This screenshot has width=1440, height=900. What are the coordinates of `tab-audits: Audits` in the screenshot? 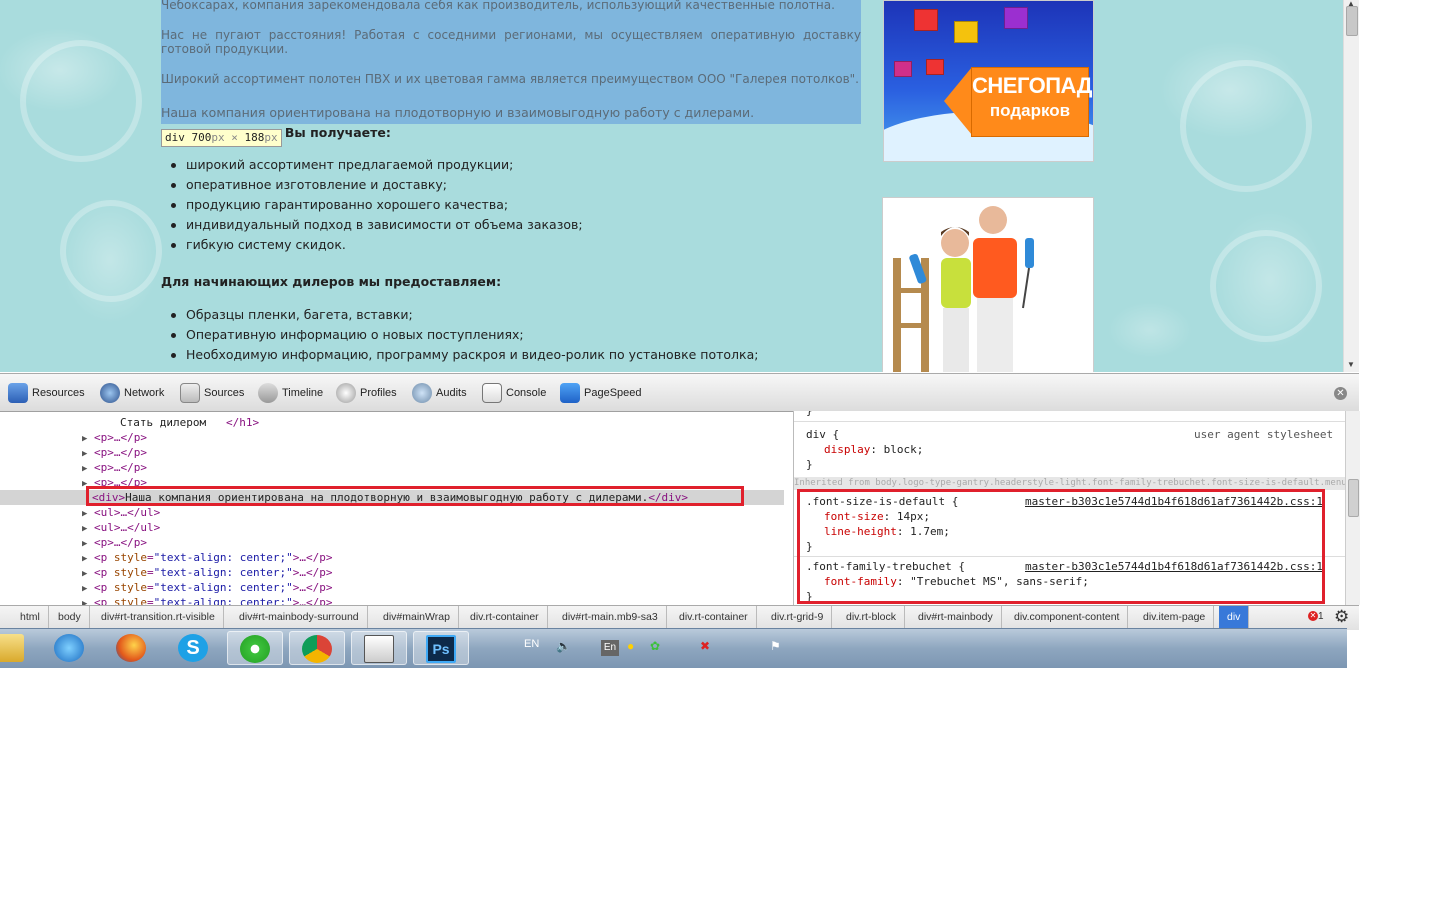 It's located at (439, 393).